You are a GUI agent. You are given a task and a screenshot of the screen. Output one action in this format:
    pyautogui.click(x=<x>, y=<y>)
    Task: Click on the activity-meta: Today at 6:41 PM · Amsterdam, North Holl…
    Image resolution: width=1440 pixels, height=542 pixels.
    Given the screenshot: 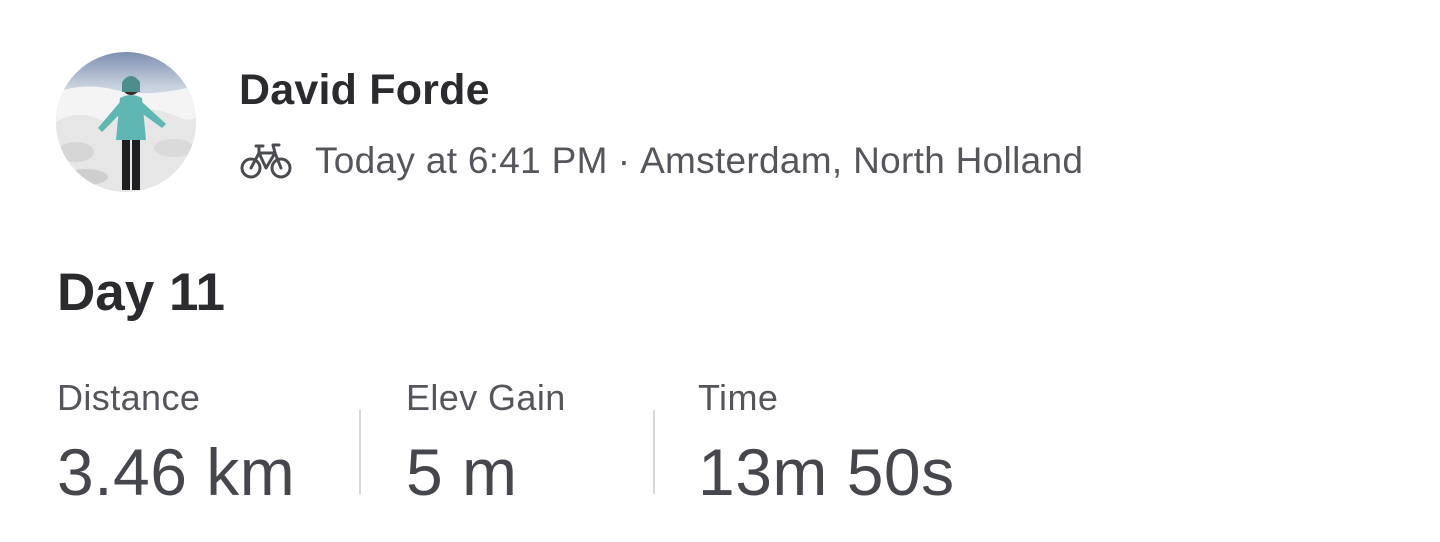 What is the action you would take?
    pyautogui.click(x=661, y=161)
    